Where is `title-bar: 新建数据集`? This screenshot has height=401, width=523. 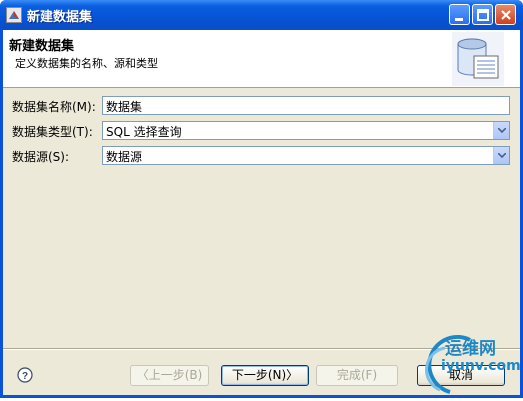 title-bar: 新建数据集 is located at coordinates (261, 15).